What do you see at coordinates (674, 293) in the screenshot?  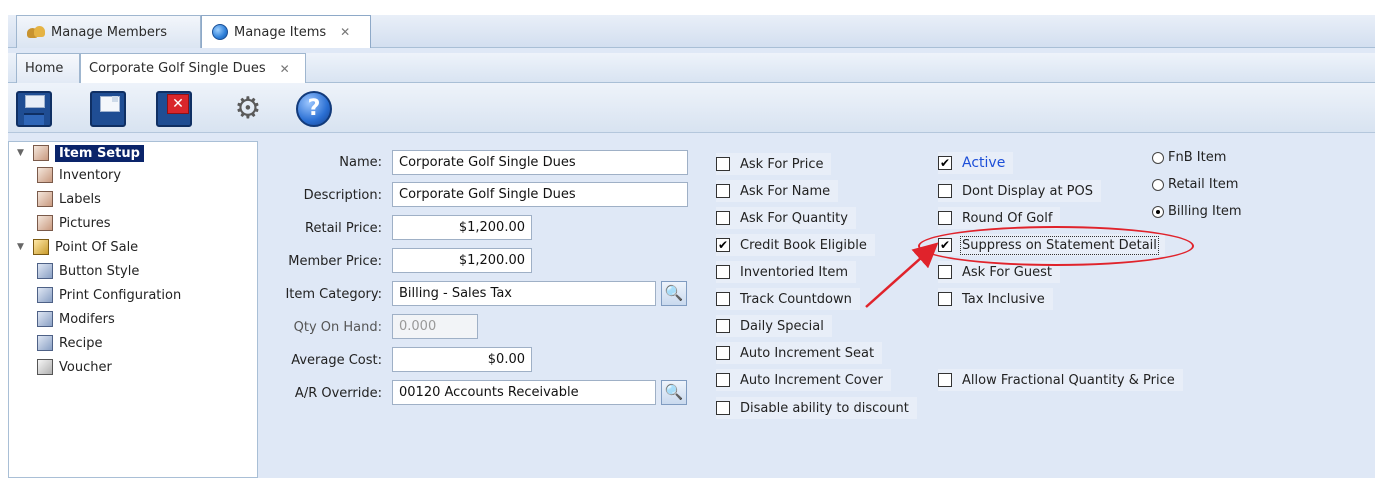 I see `item-category-search-icon: 🔍` at bounding box center [674, 293].